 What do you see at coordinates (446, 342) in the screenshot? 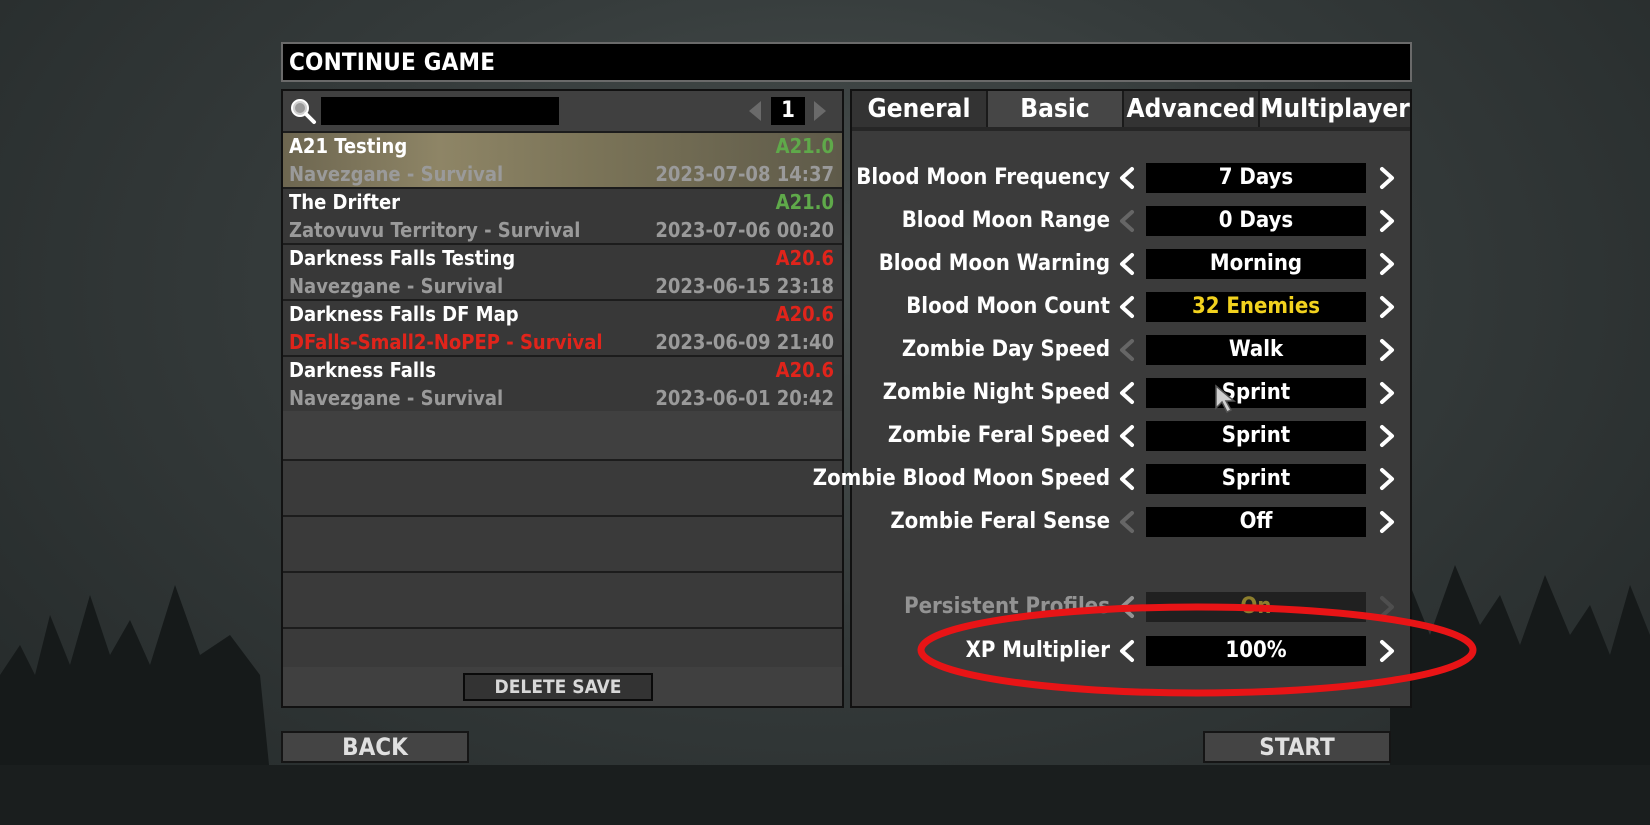
I see `save-world: DFalls-Small2-NoPEP - Survival` at bounding box center [446, 342].